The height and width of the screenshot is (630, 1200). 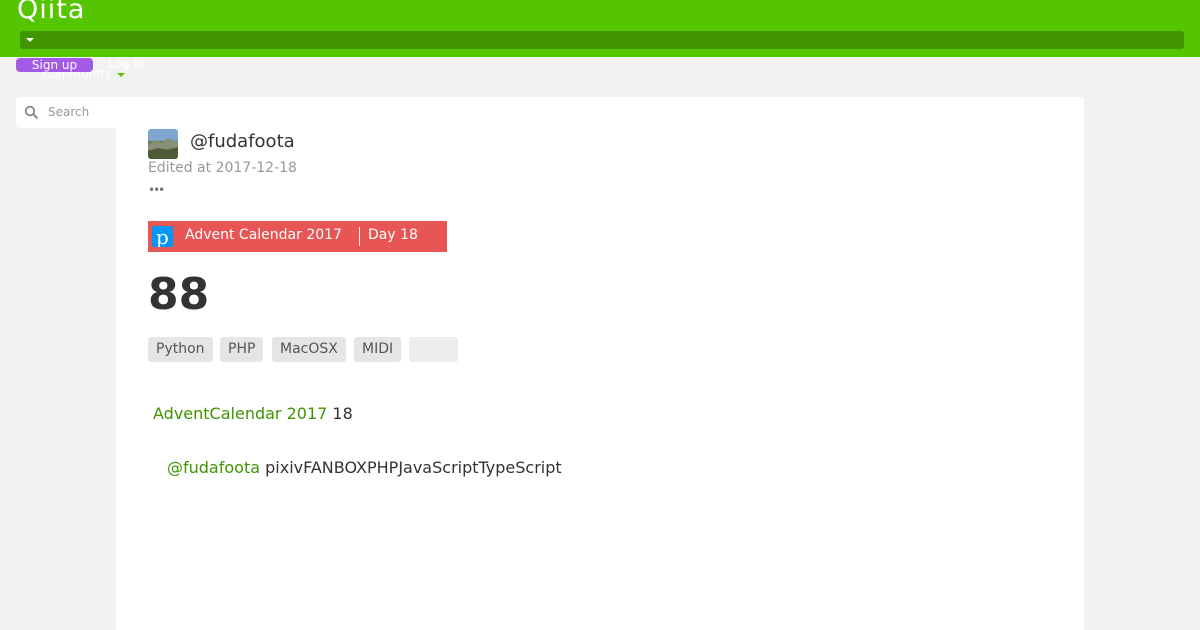 I want to click on svg-text: p, so click(x=162, y=236).